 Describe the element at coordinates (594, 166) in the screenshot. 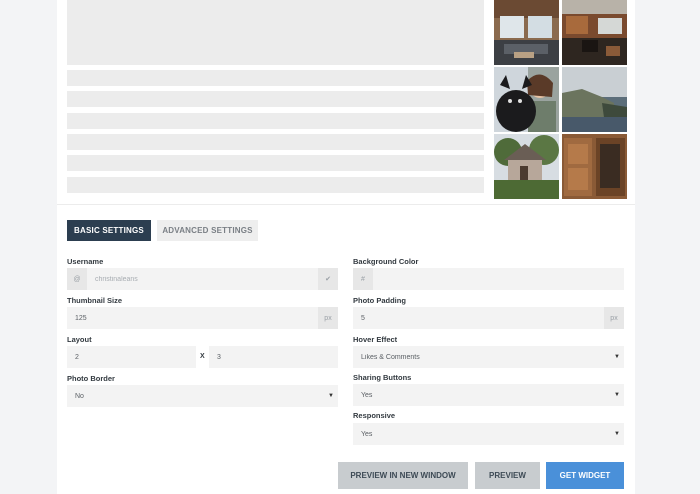

I see `photo-wooden-door` at that location.